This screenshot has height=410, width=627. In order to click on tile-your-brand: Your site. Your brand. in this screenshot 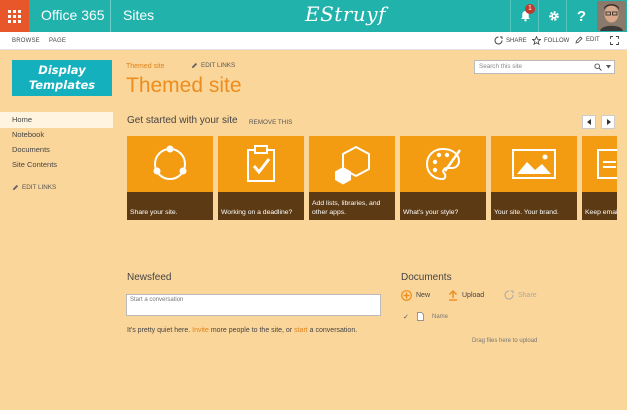, I will do `click(534, 178)`.